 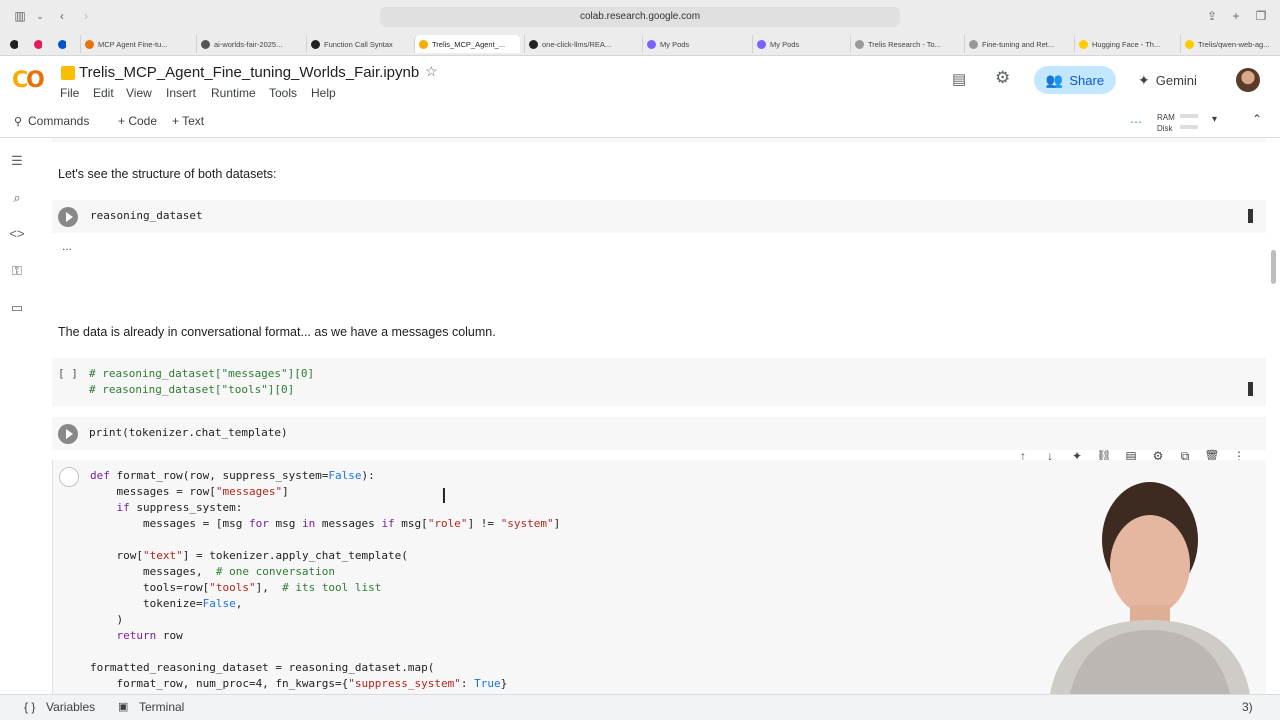 I want to click on gemini-button: ✦ Gemini, so click(x=1175, y=80).